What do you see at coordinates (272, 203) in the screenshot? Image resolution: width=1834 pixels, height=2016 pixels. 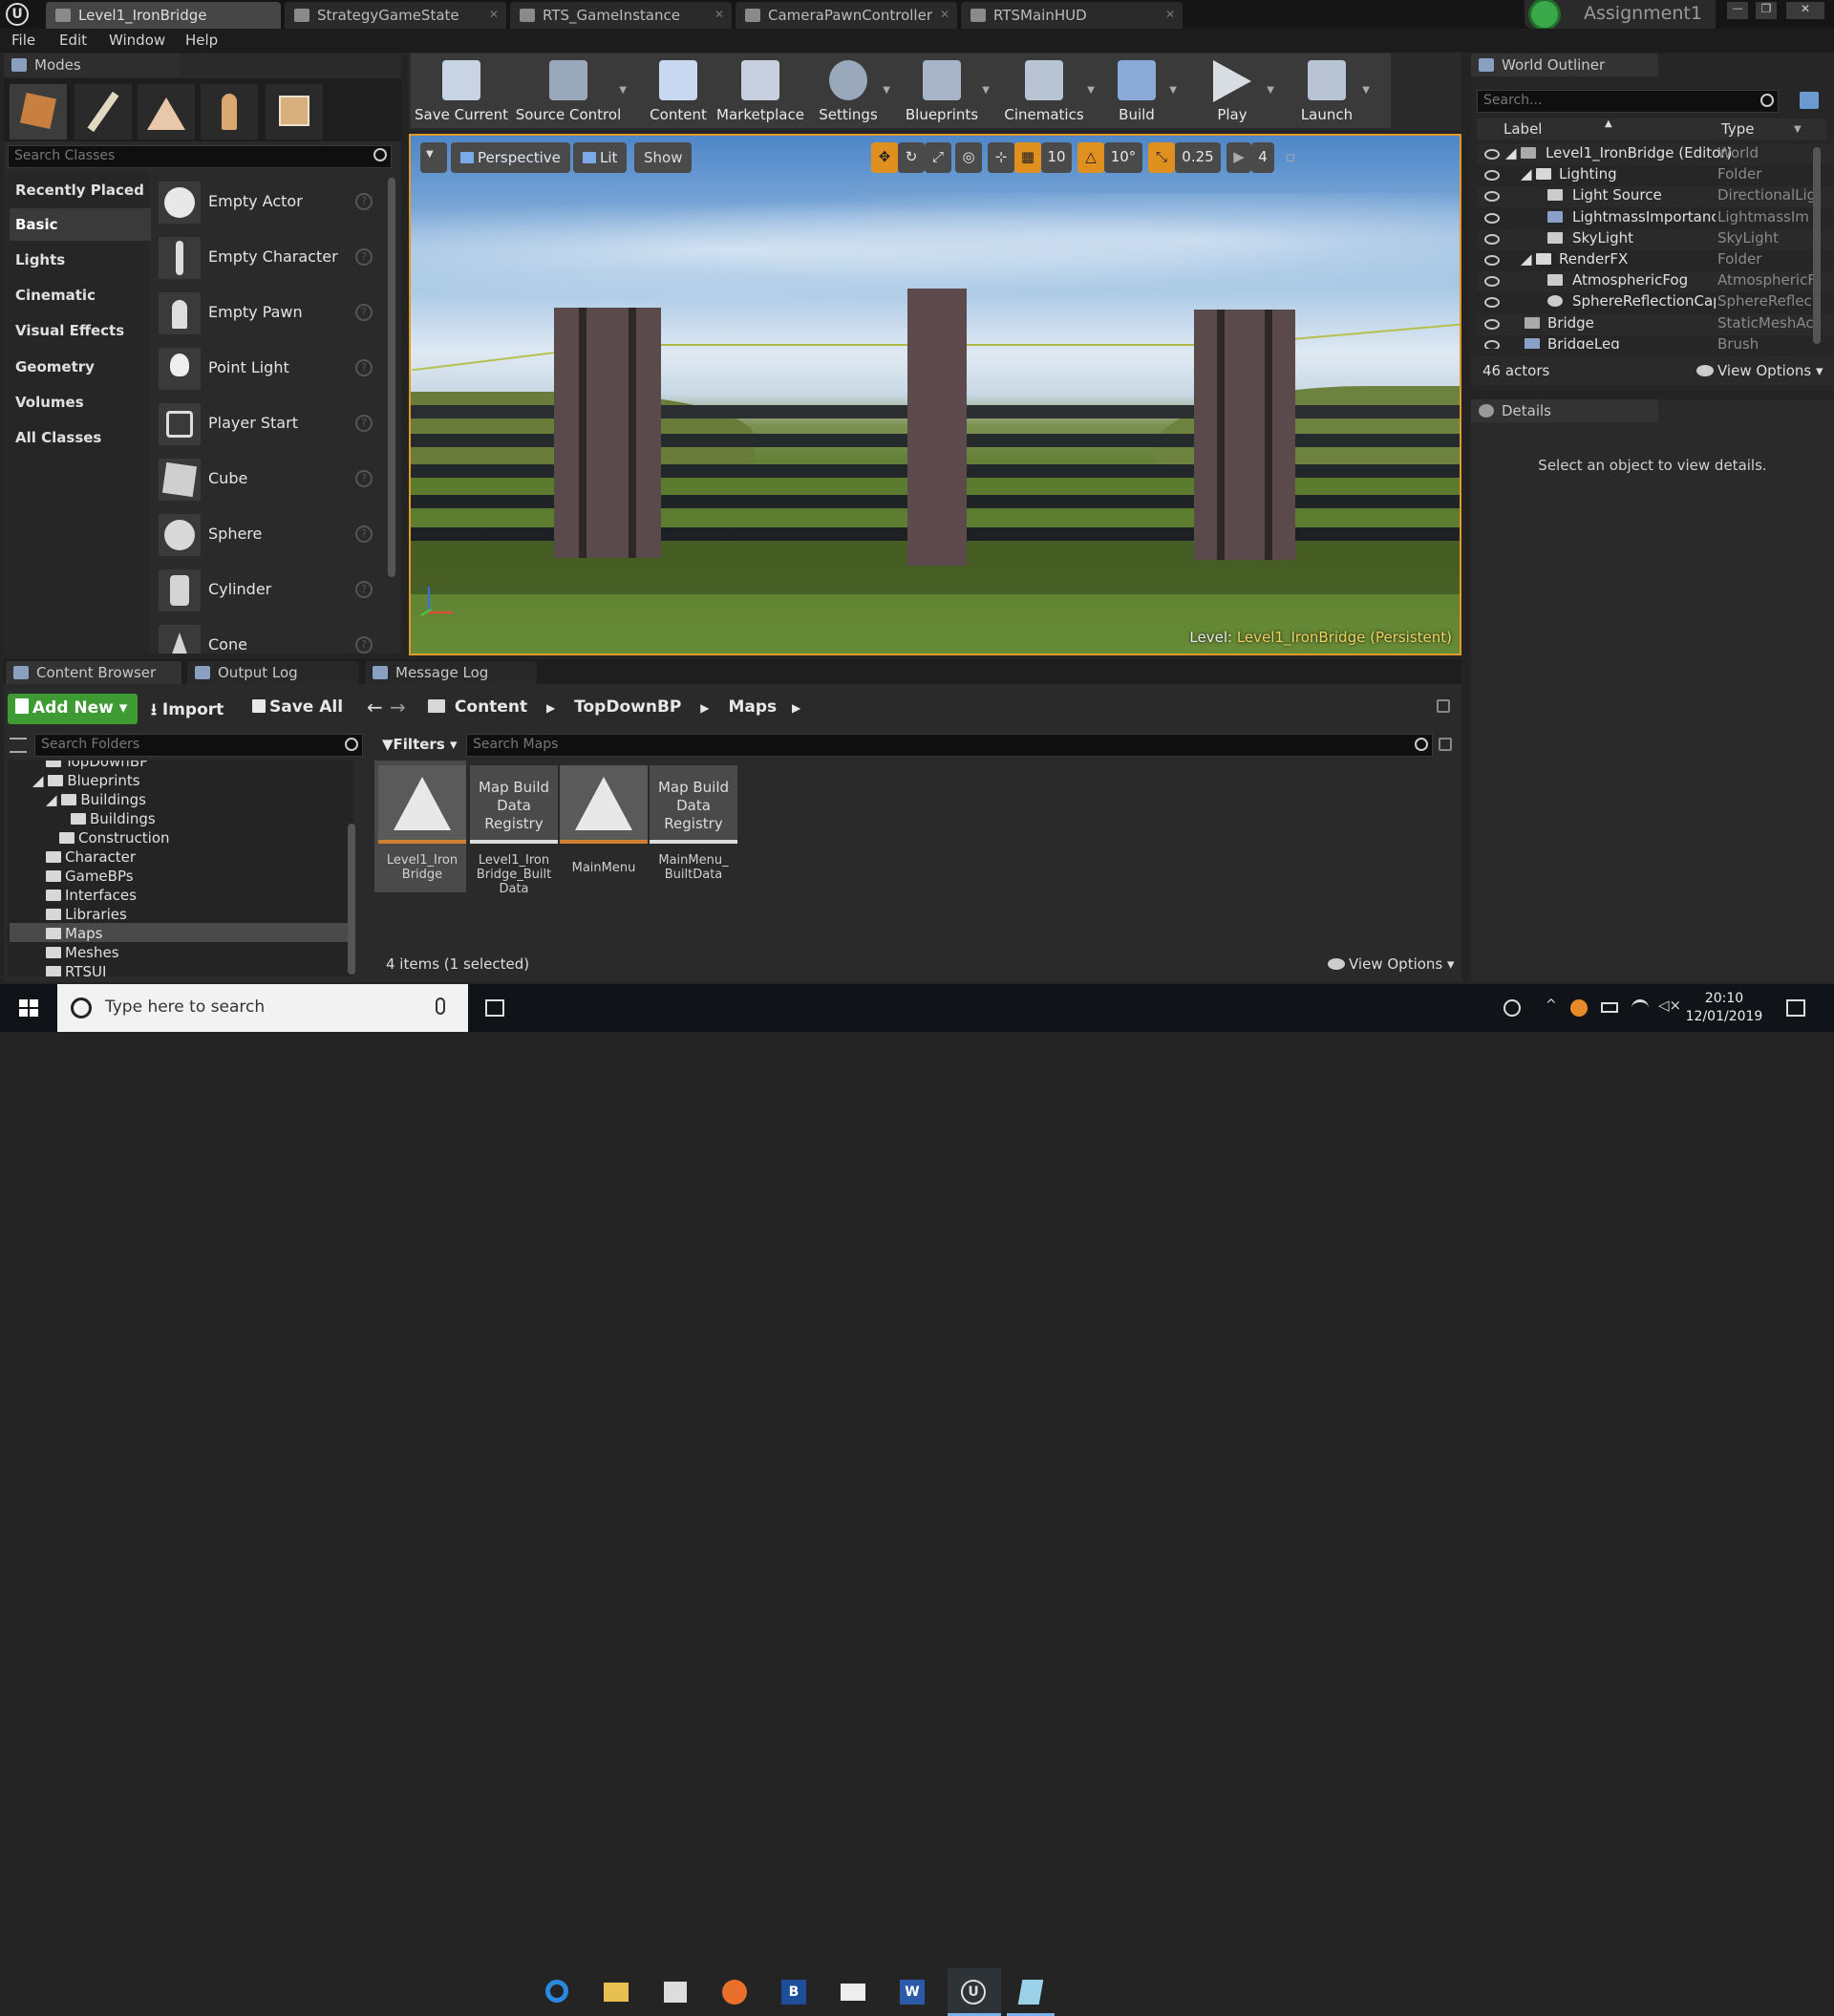 I see `class-item-empty-actor: Empty Actor?` at bounding box center [272, 203].